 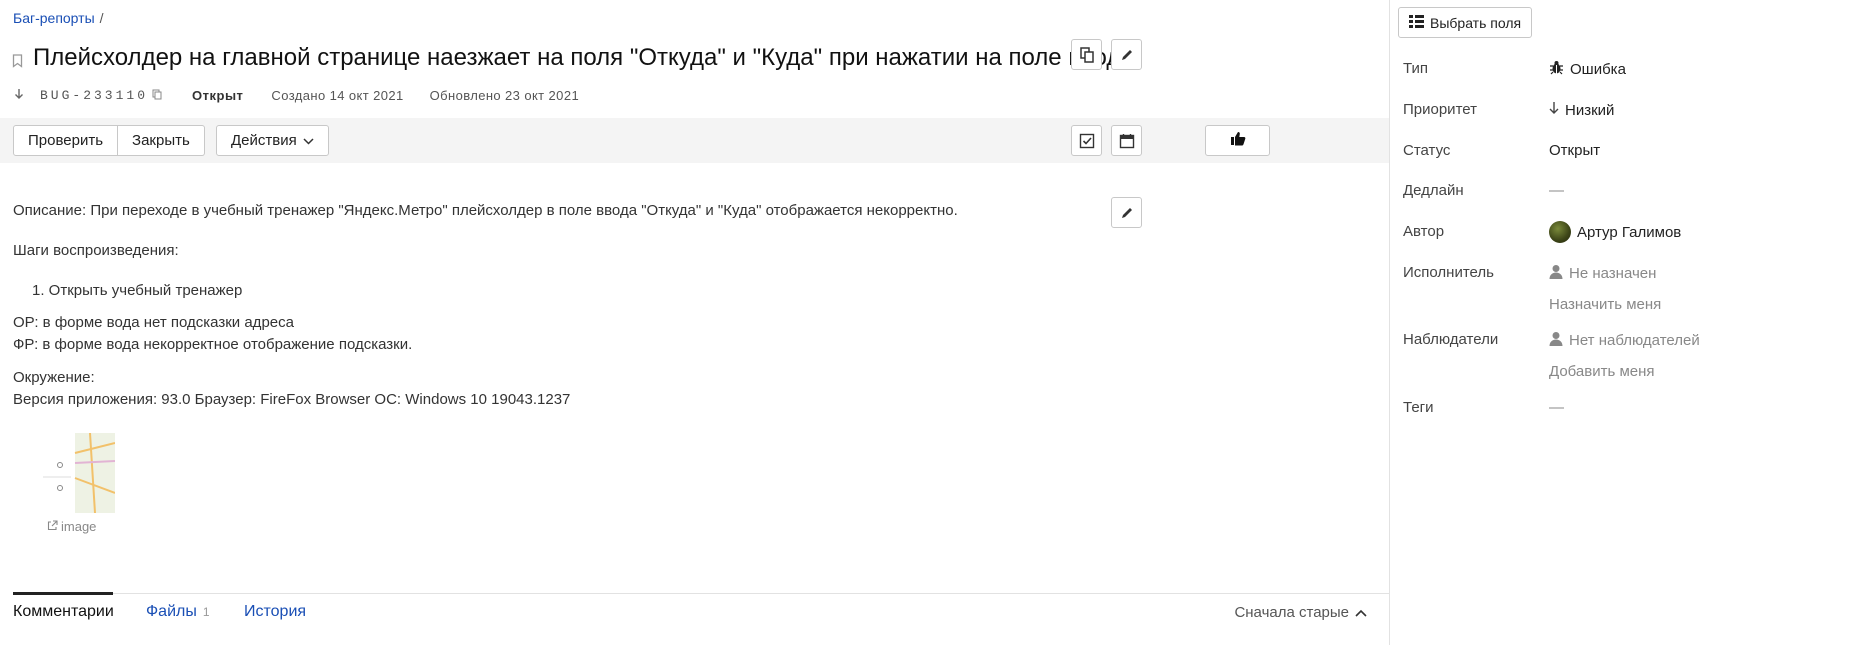 What do you see at coordinates (17, 61) in the screenshot?
I see `bookmark-icon` at bounding box center [17, 61].